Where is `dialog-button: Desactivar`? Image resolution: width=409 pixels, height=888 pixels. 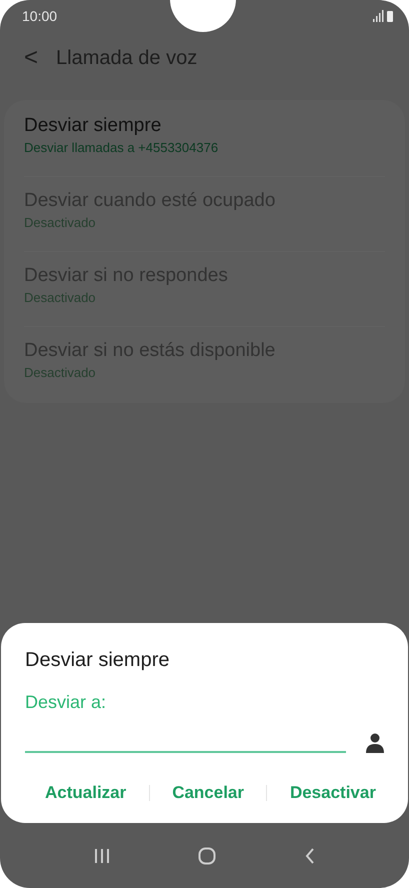 dialog-button: Desactivar is located at coordinates (333, 793).